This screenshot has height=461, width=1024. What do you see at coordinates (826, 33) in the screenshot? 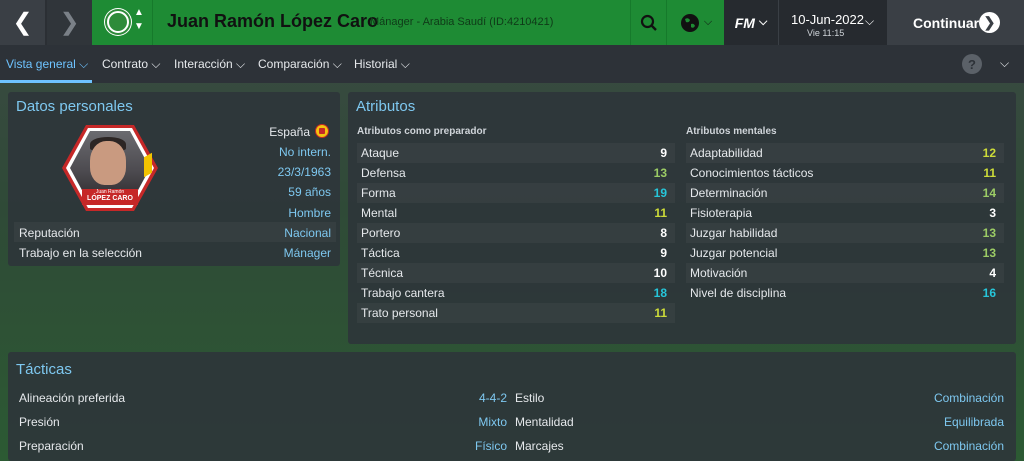
I see `current-day-time: Vie 11:15` at bounding box center [826, 33].